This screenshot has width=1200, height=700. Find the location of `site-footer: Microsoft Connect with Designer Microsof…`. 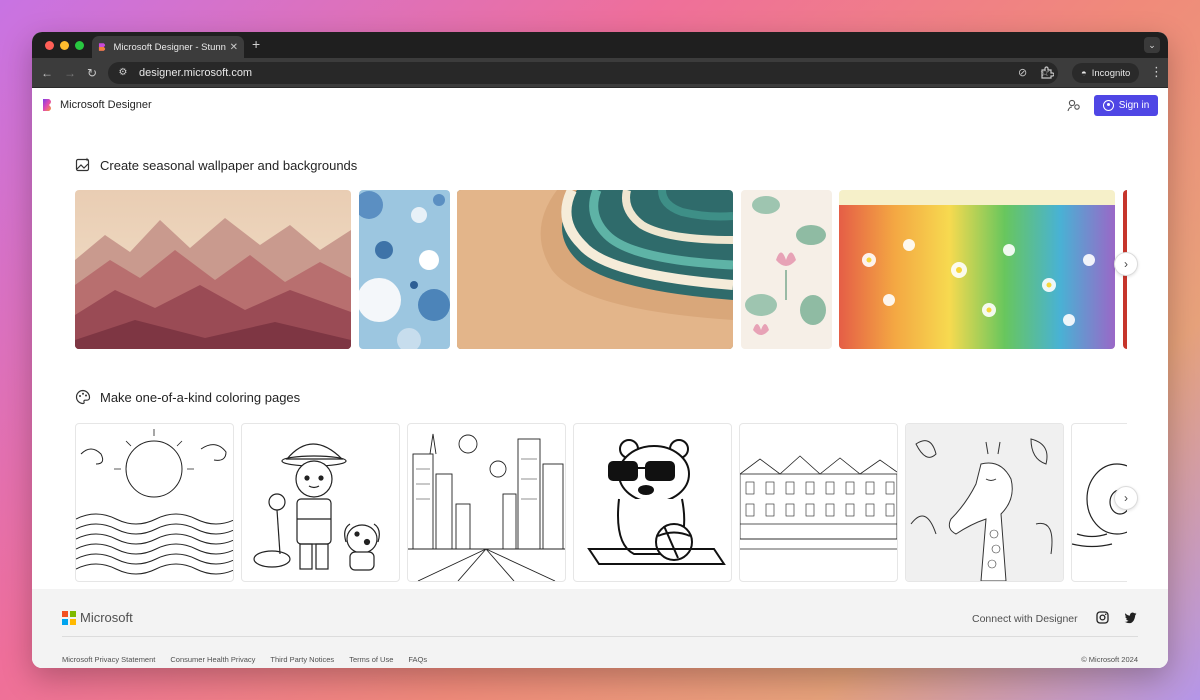

site-footer: Microsoft Connect with Designer Microsof… is located at coordinates (600, 628).